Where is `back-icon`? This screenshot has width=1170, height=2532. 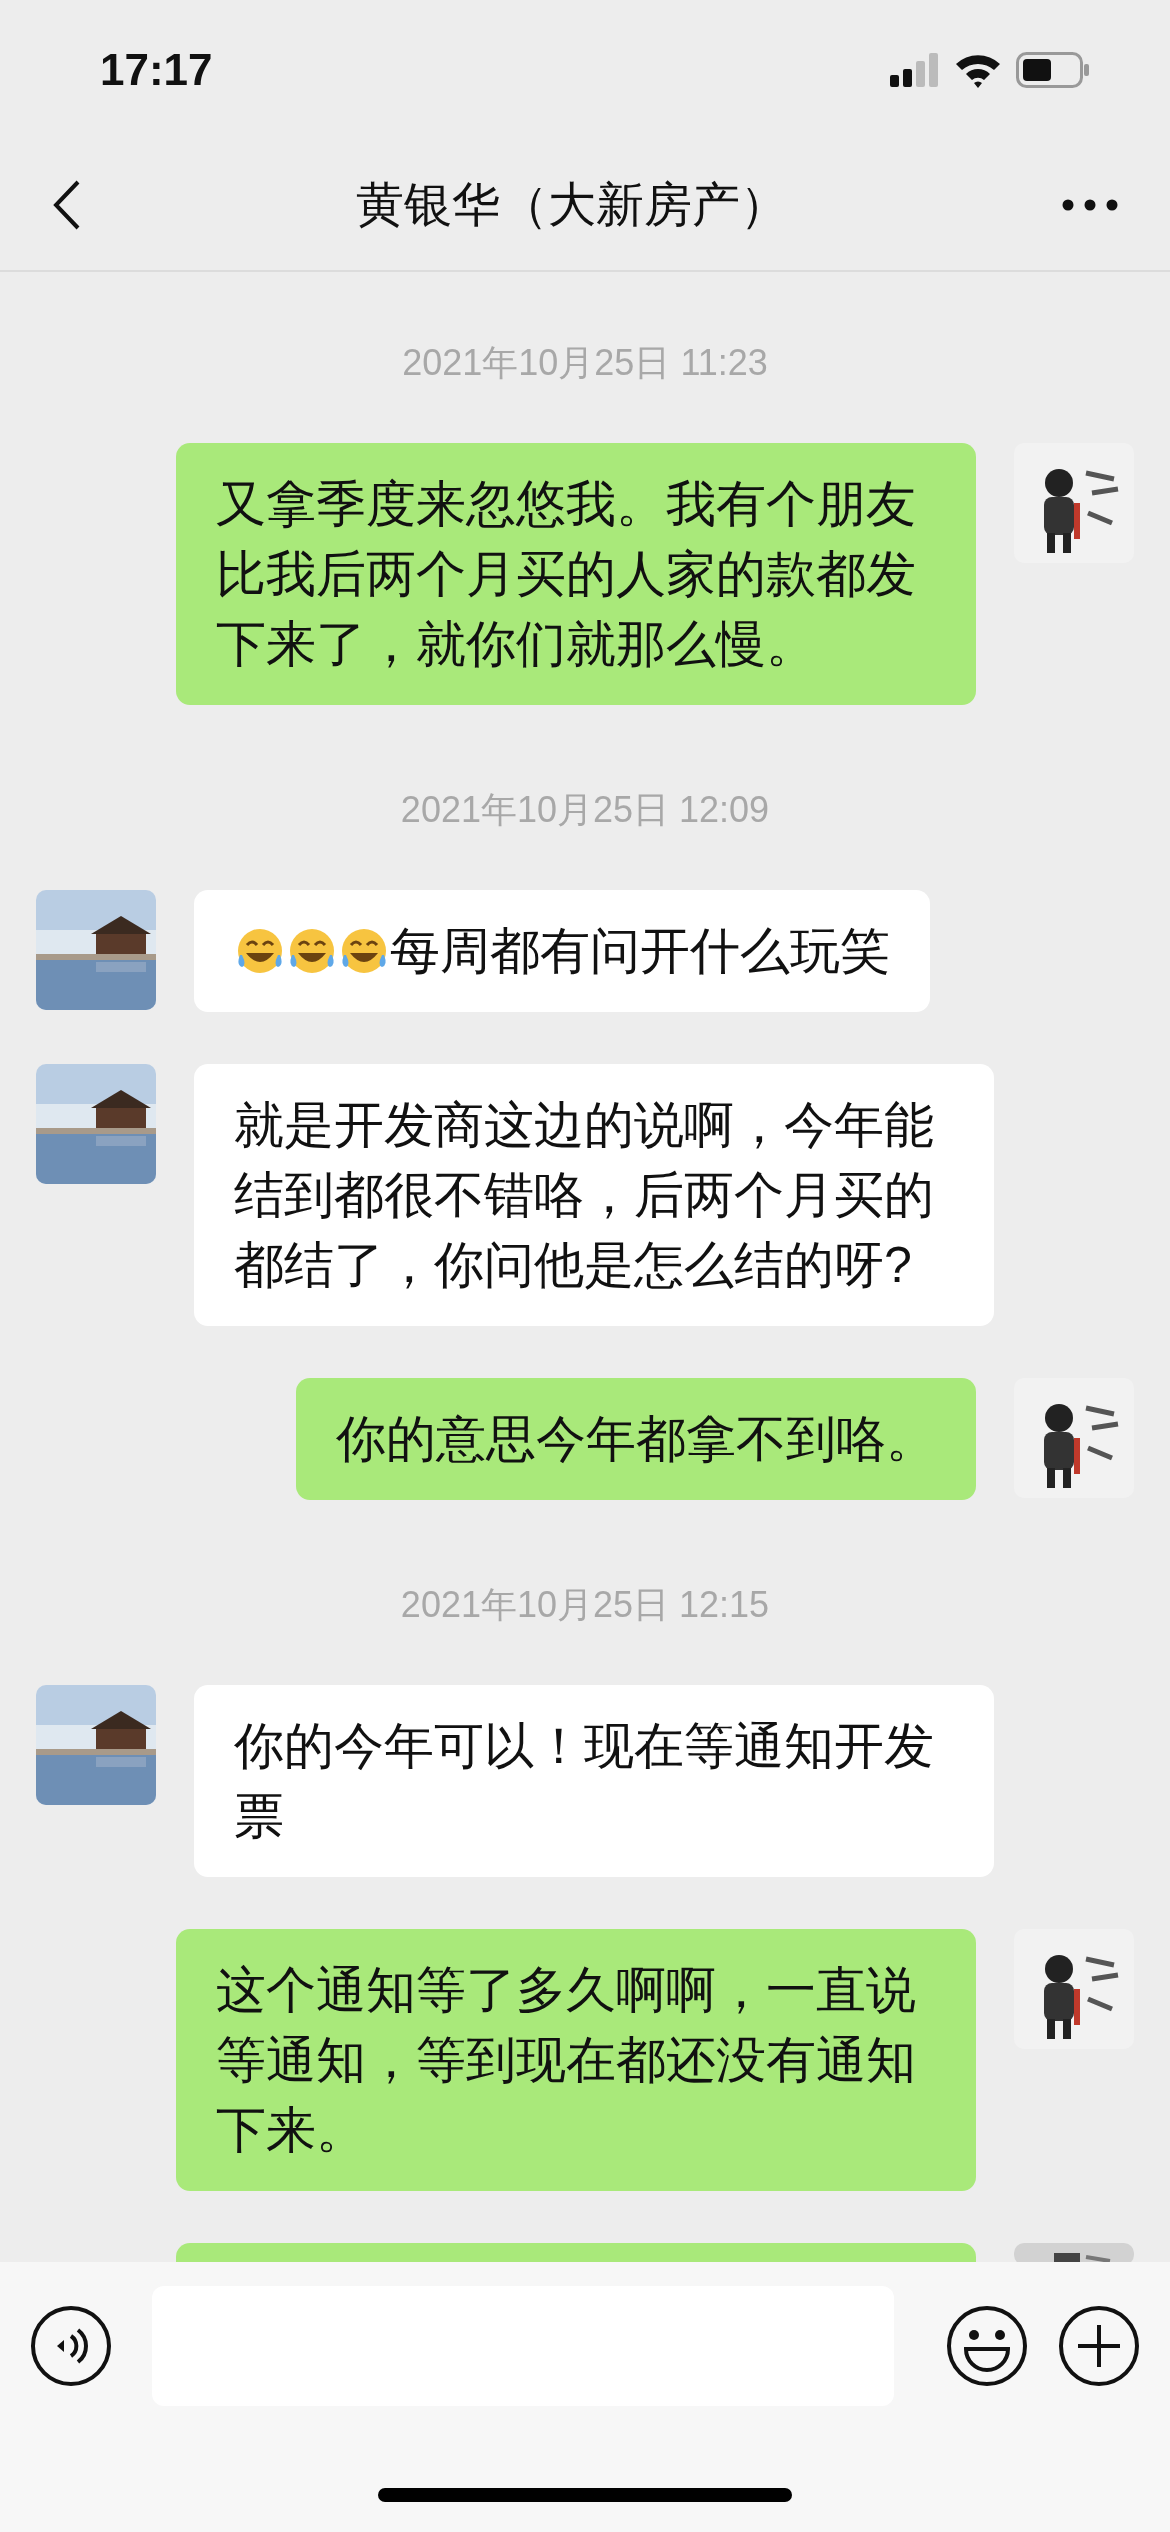 back-icon is located at coordinates (67, 205).